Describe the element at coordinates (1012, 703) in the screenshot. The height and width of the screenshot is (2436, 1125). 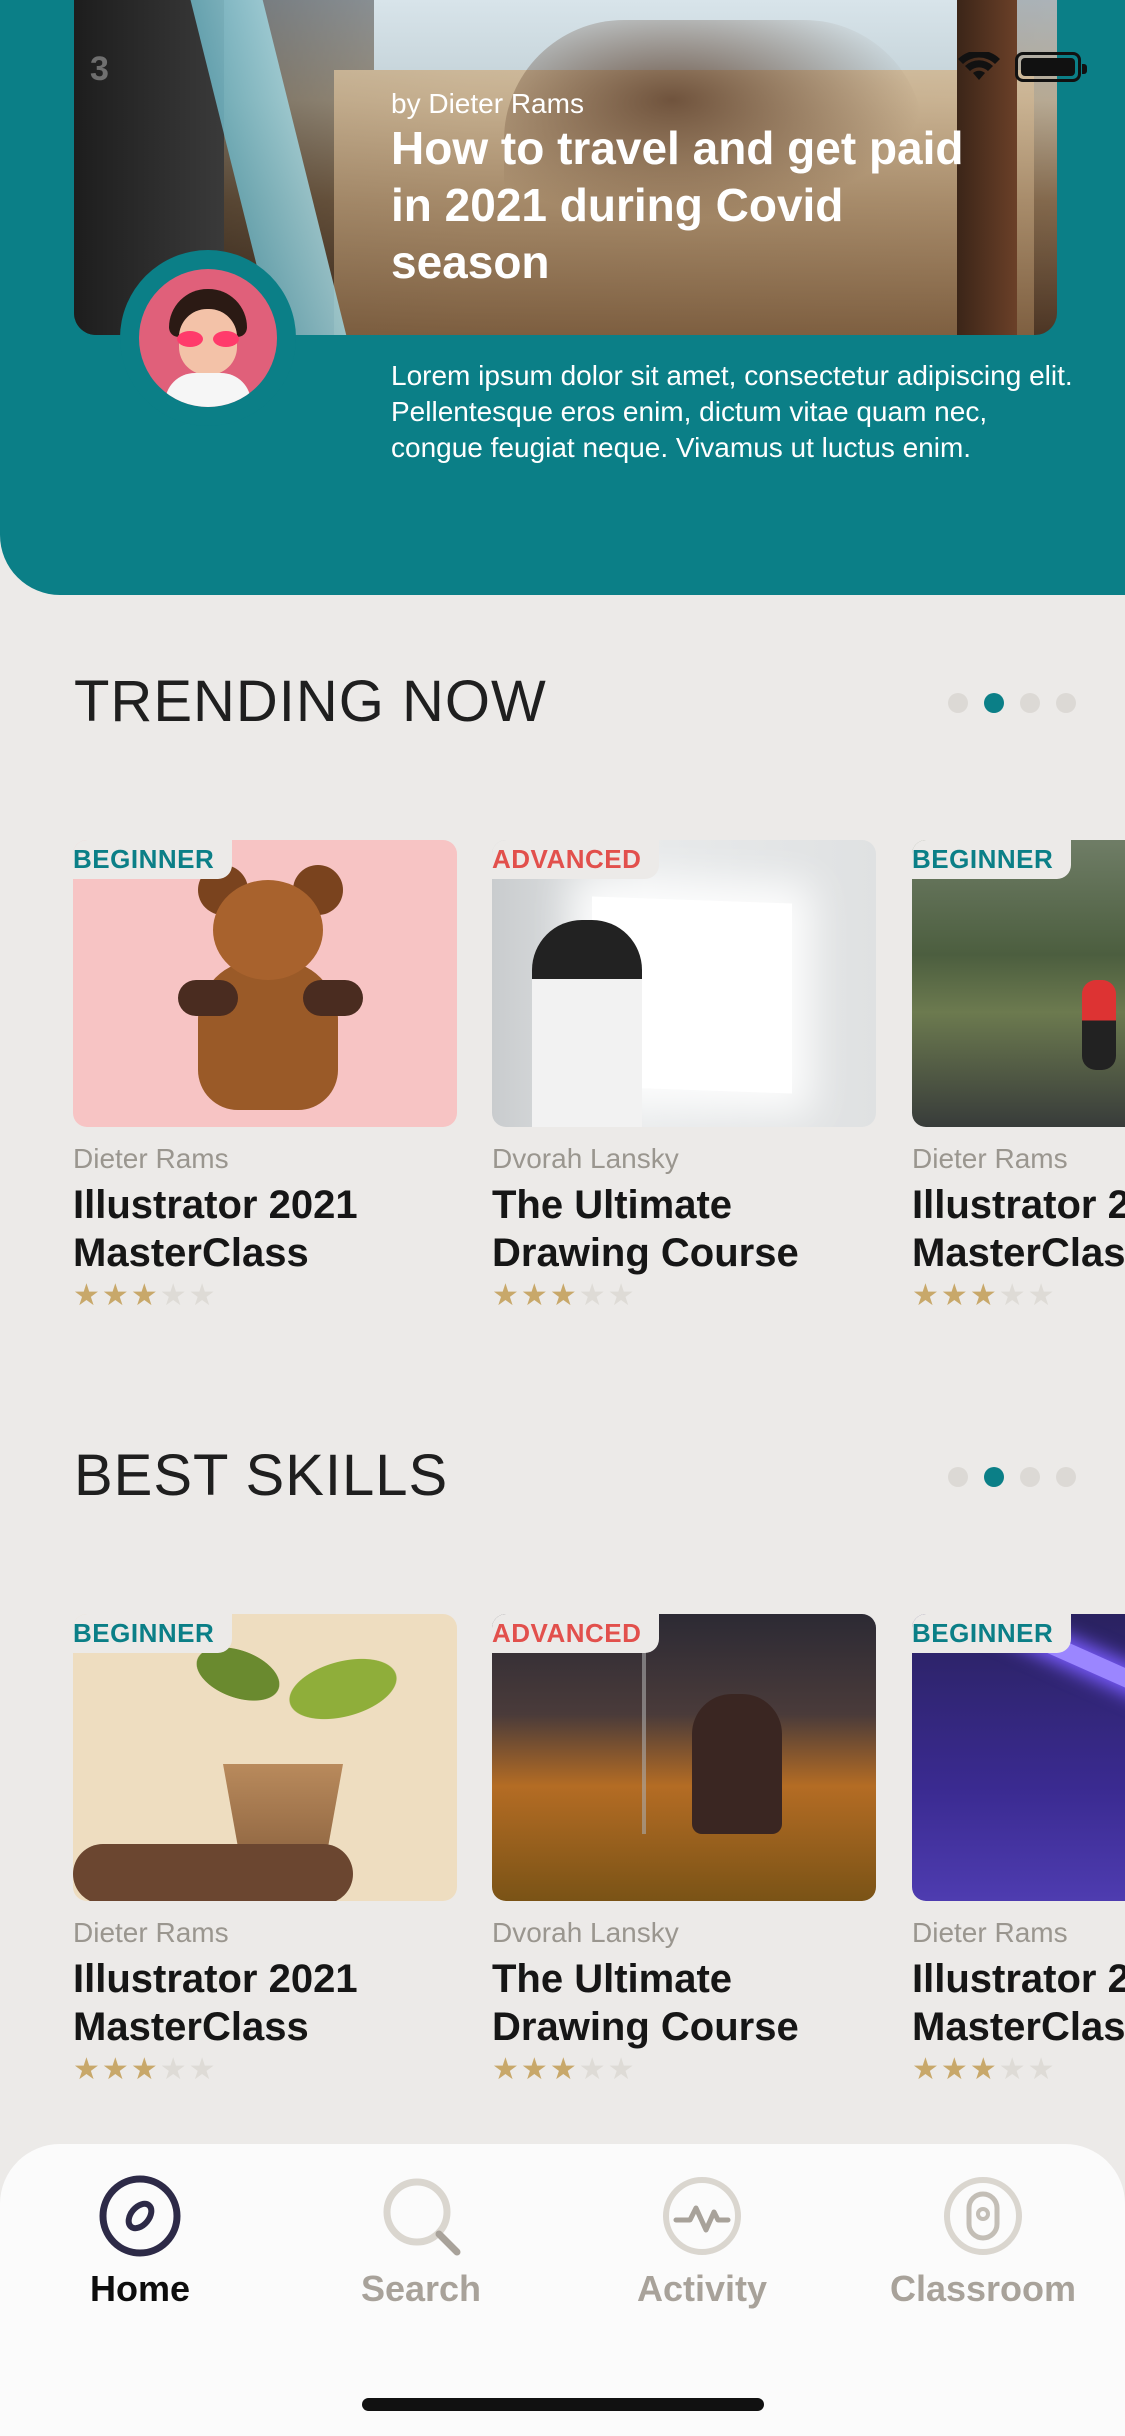
I see `pagination-dots-trending` at that location.